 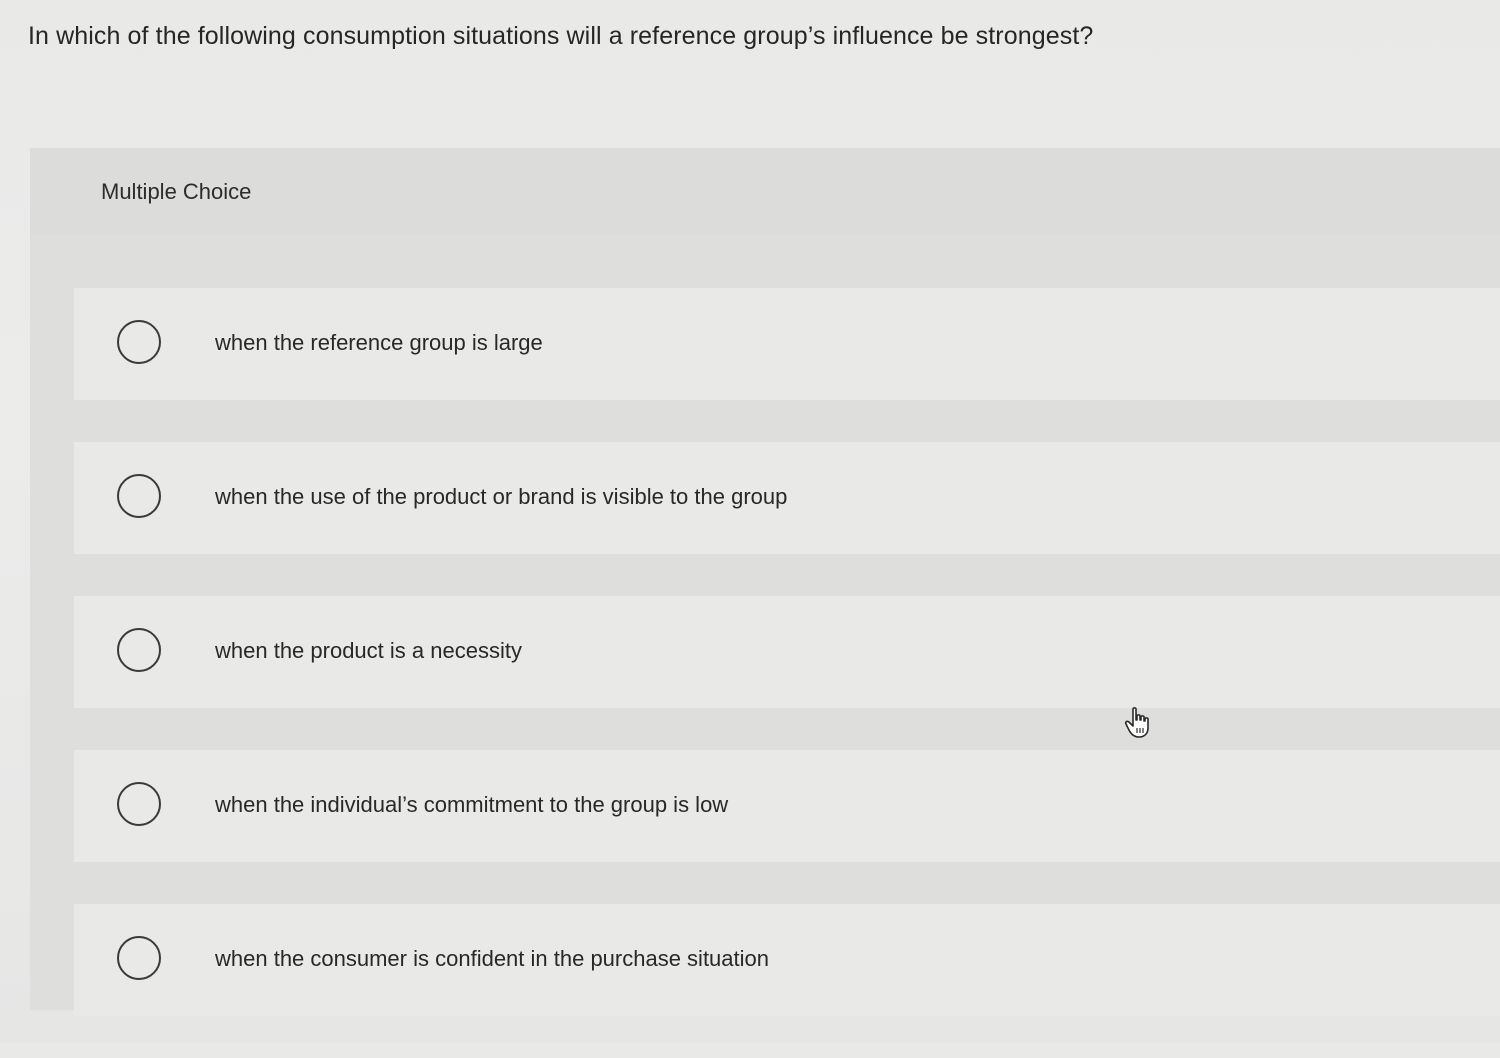 I want to click on option-item: when the product is a necessity, so click(x=787, y=652).